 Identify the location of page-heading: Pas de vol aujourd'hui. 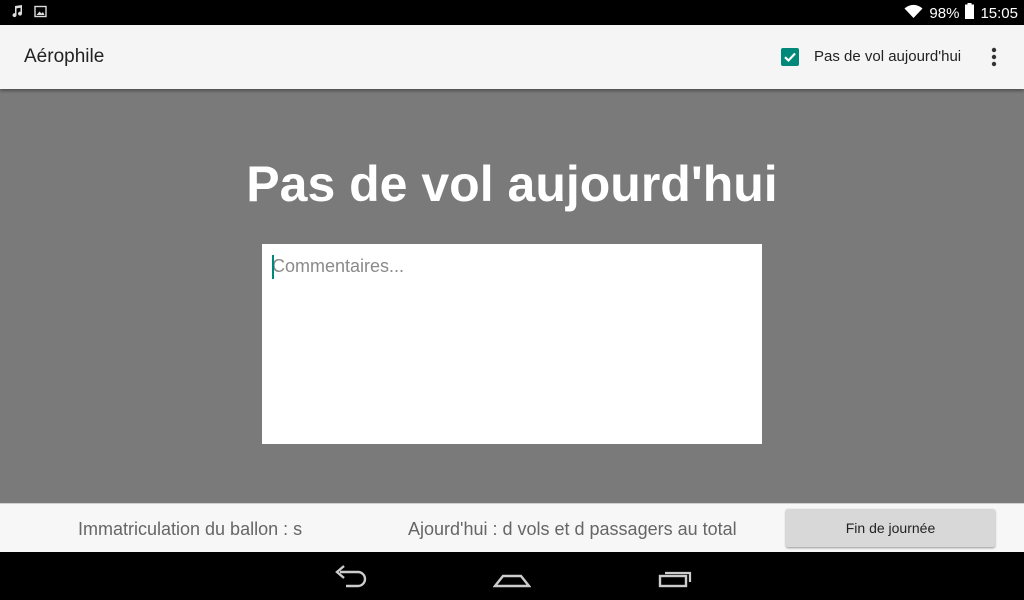
(512, 184).